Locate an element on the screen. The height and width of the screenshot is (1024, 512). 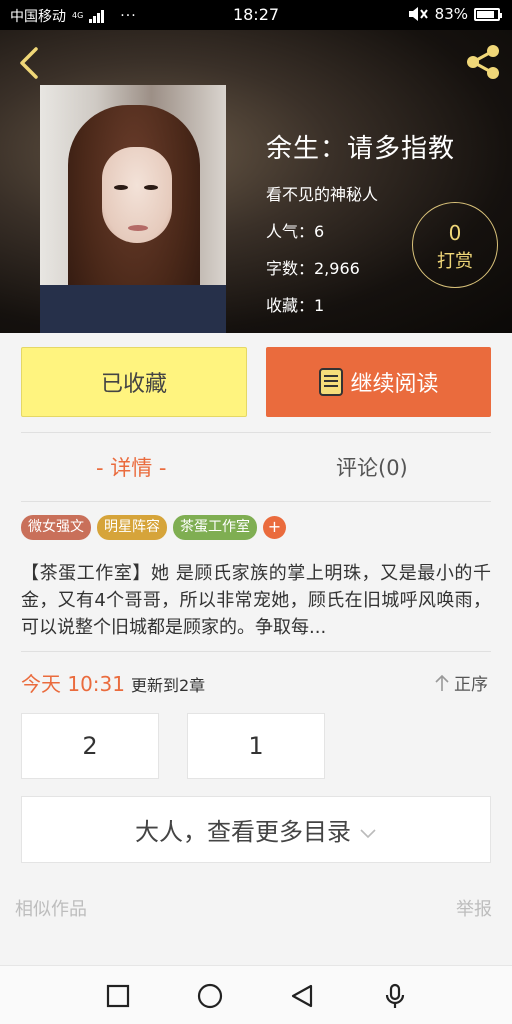
battery-icon is located at coordinates (488, 14).